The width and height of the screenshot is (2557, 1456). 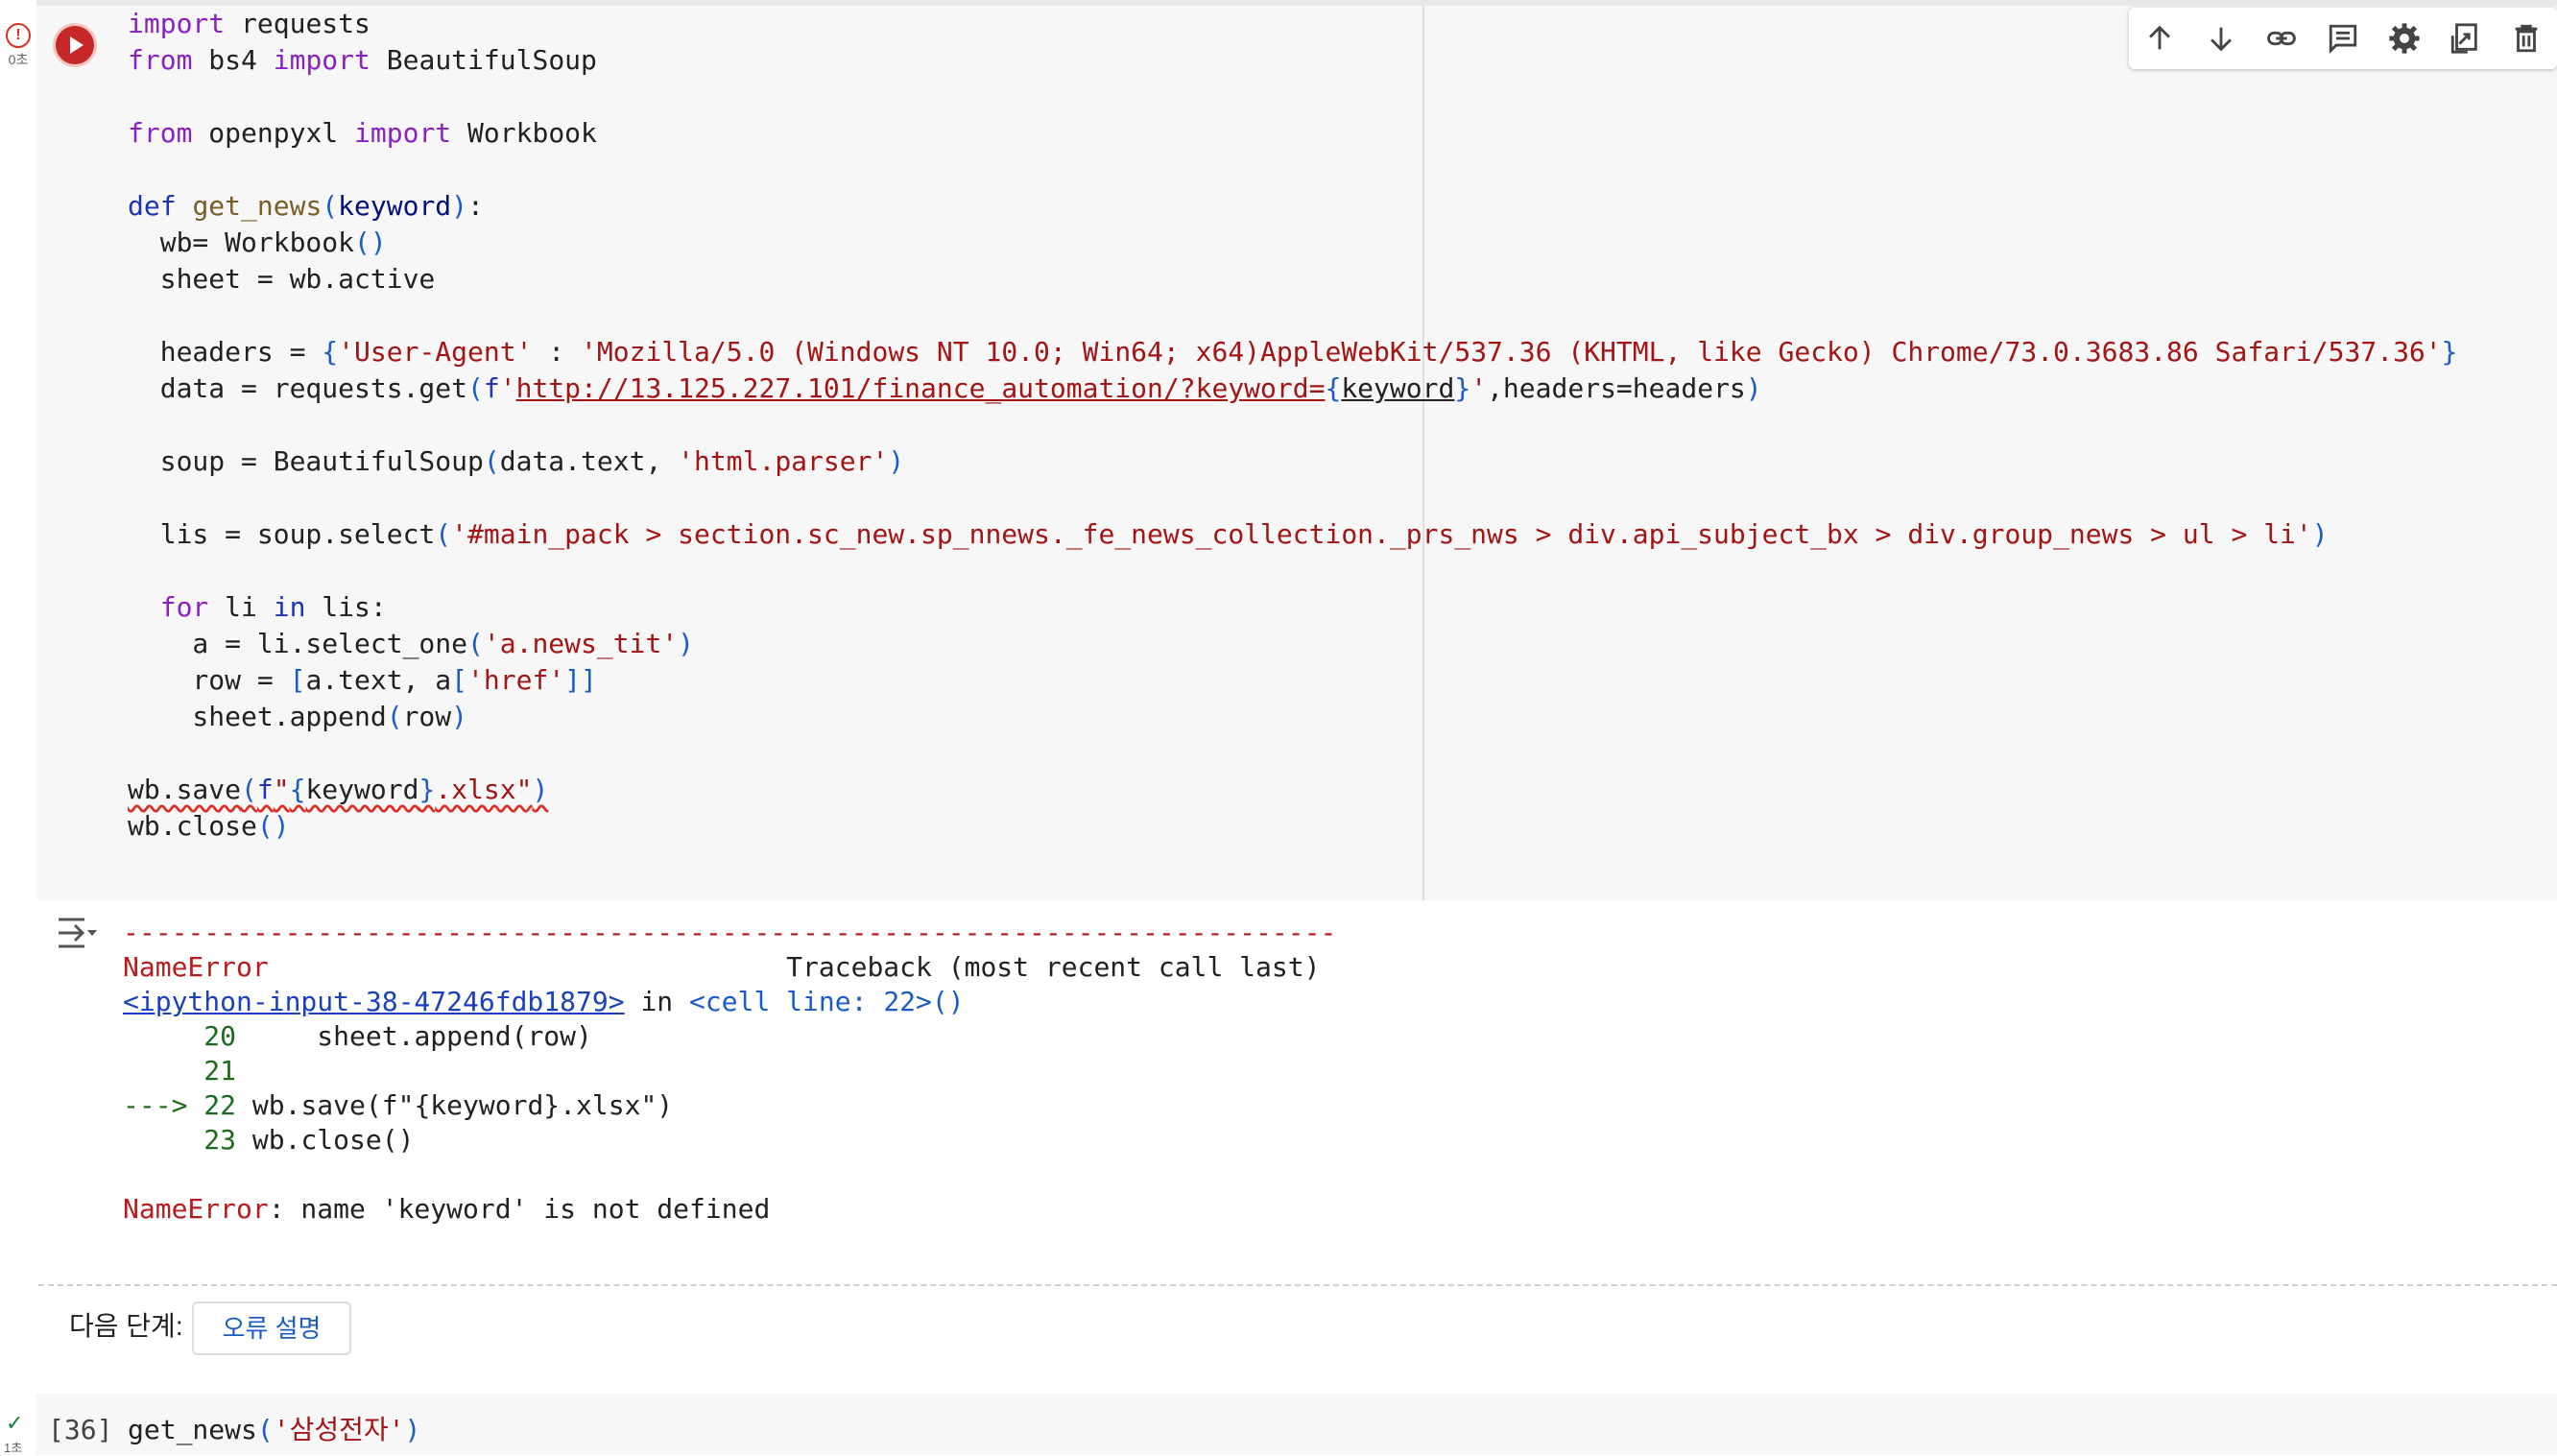 I want to click on error-name: NameError, so click(x=196, y=967).